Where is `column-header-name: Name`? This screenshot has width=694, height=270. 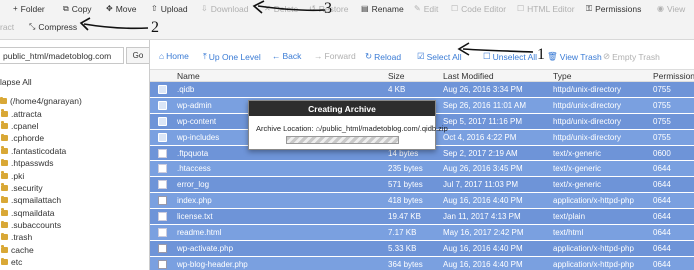
column-header-name: Name is located at coordinates (188, 76).